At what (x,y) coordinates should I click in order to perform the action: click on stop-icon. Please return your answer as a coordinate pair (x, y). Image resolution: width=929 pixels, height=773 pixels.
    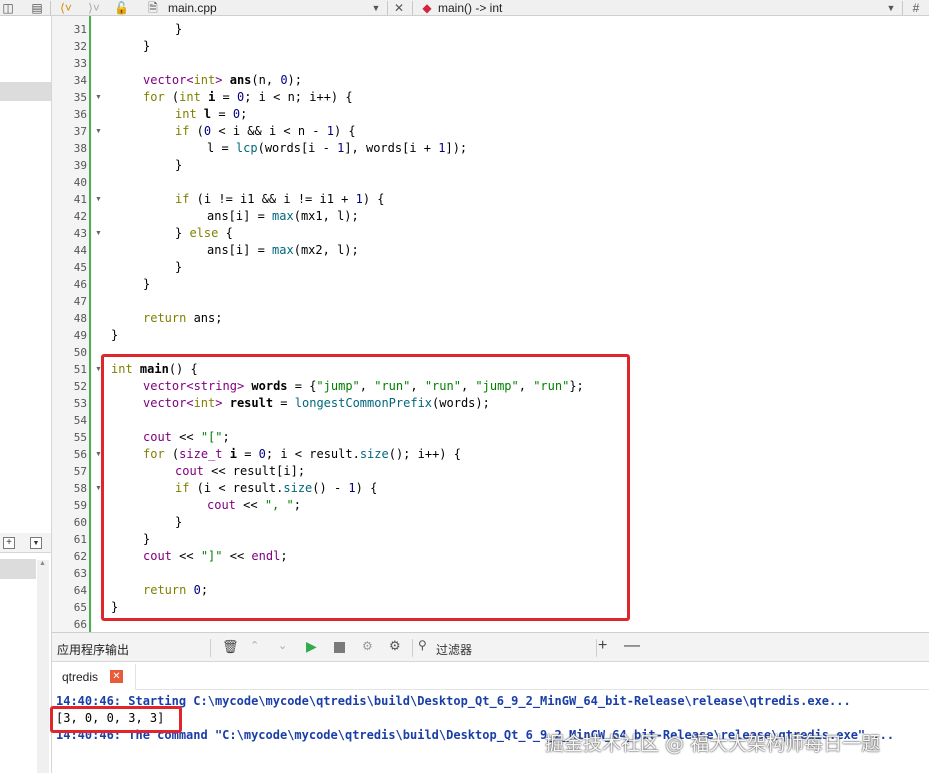
    Looking at the image, I should click on (339, 647).